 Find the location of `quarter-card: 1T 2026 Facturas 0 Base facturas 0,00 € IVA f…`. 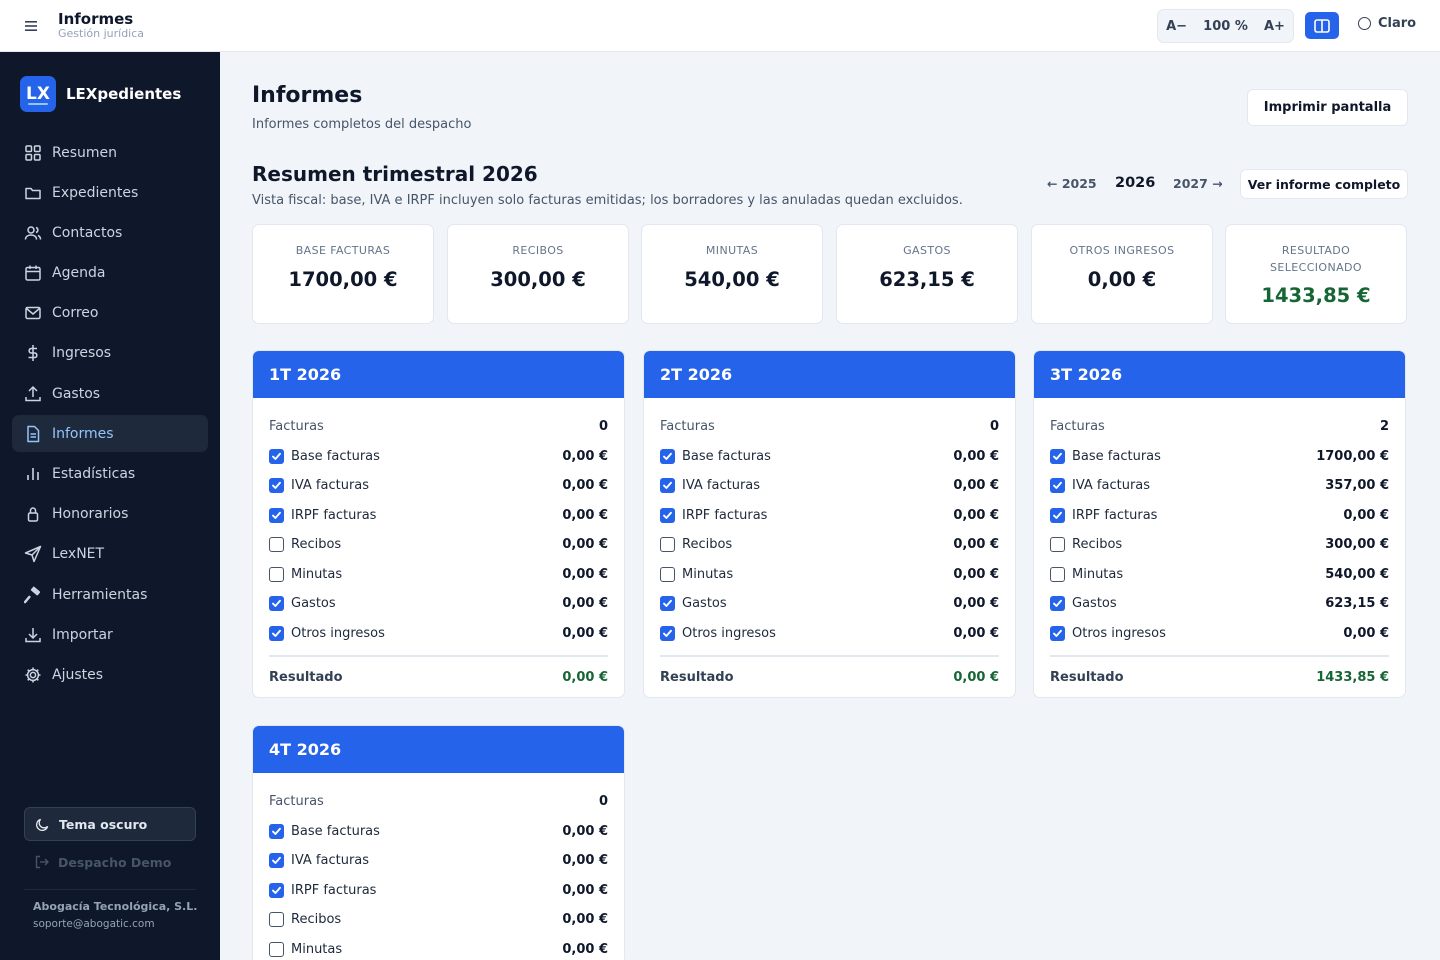

quarter-card: 1T 2026 Facturas 0 Base facturas 0,00 € IVA f… is located at coordinates (438, 524).